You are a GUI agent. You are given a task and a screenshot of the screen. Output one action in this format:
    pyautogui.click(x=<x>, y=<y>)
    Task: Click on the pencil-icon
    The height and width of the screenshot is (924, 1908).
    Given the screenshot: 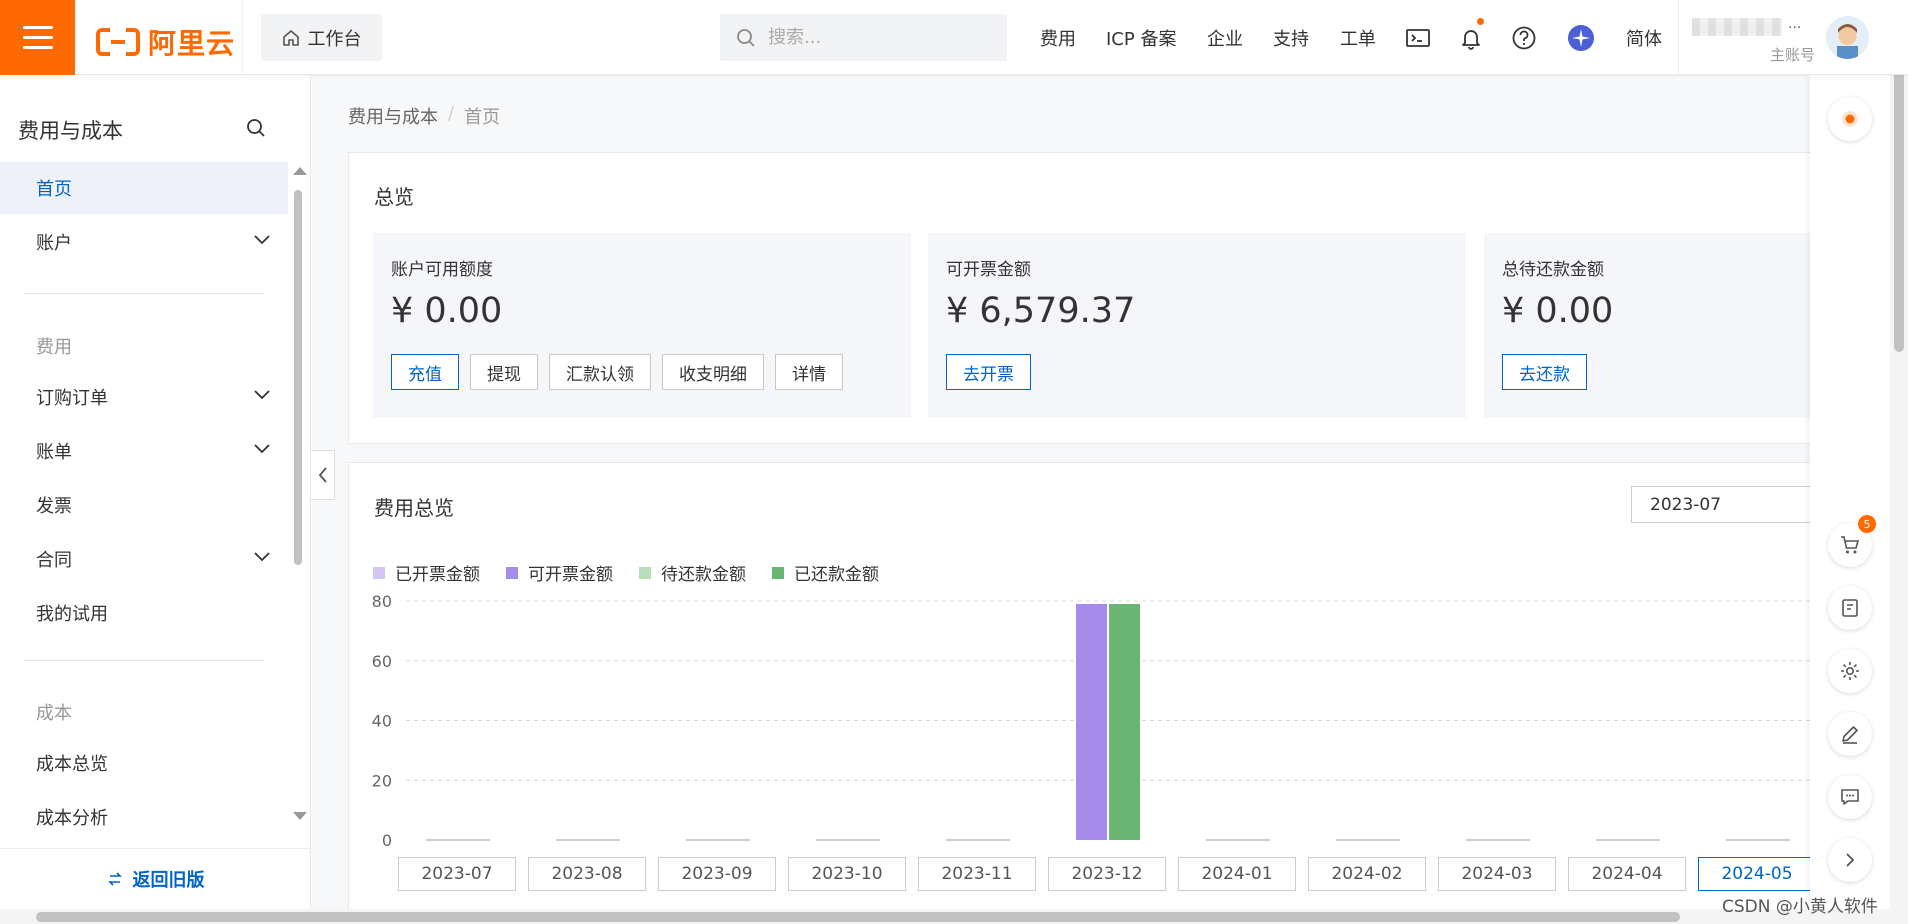 What is the action you would take?
    pyautogui.click(x=1850, y=735)
    